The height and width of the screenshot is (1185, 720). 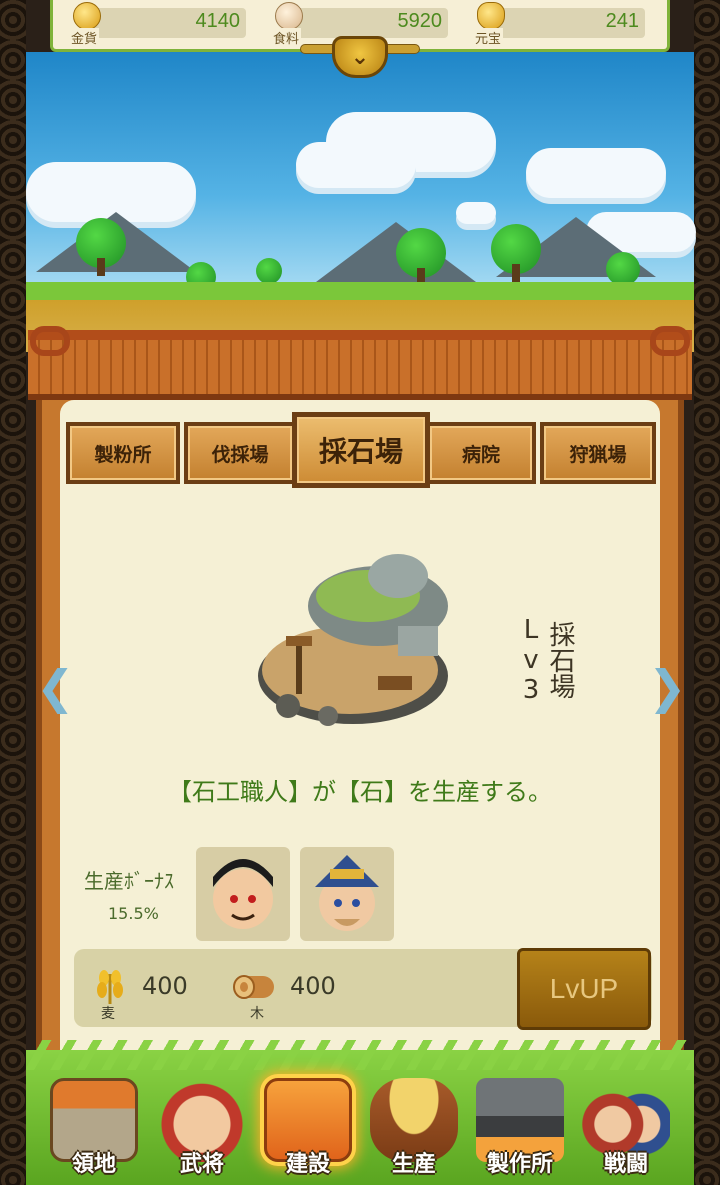 I want to click on nav-workshop-label: 製作所, so click(x=519, y=1164).